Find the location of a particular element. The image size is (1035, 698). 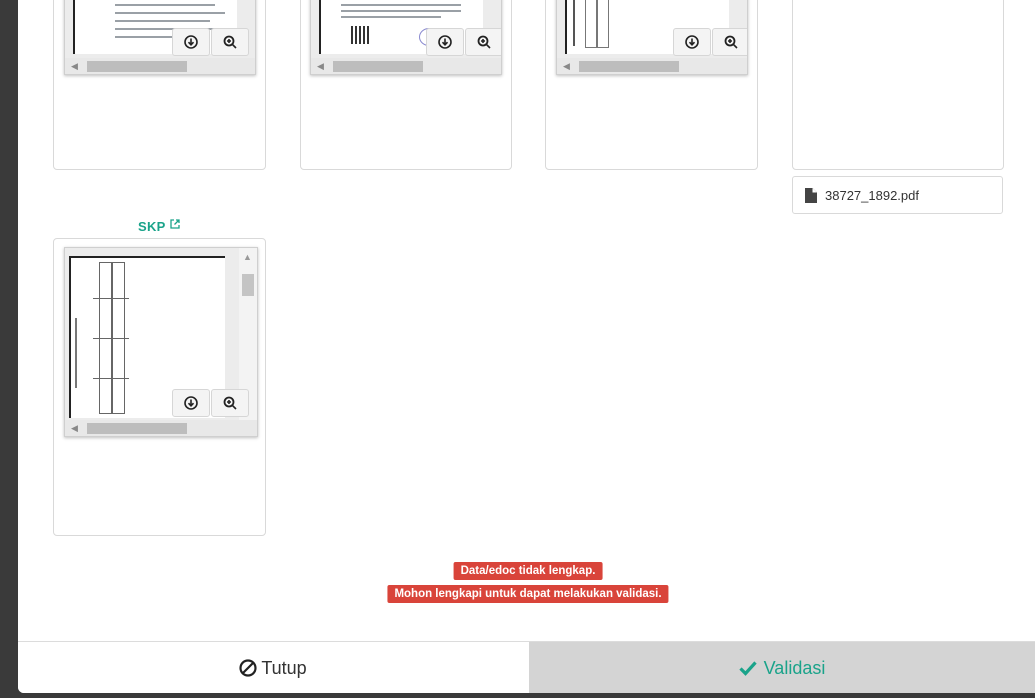

validate-button: Validasi is located at coordinates (782, 667).